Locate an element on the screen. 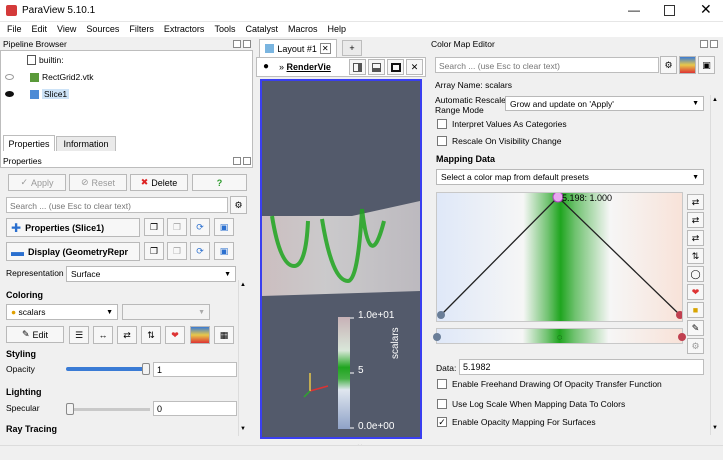  invert-colormap-icon: ◯ is located at coordinates (695, 274).